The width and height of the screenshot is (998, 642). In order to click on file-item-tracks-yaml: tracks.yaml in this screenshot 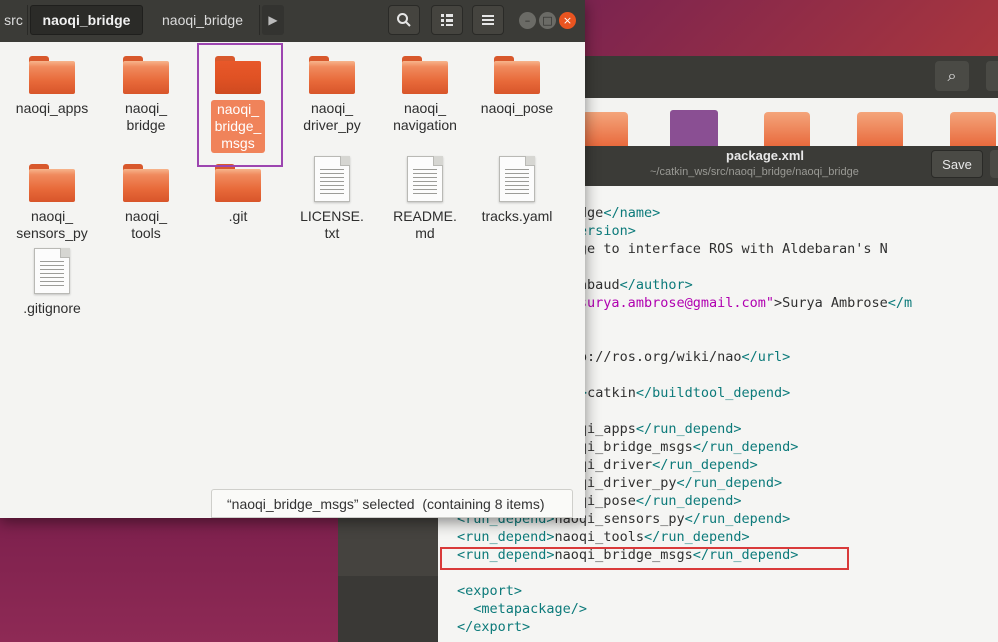, I will do `click(517, 190)`.